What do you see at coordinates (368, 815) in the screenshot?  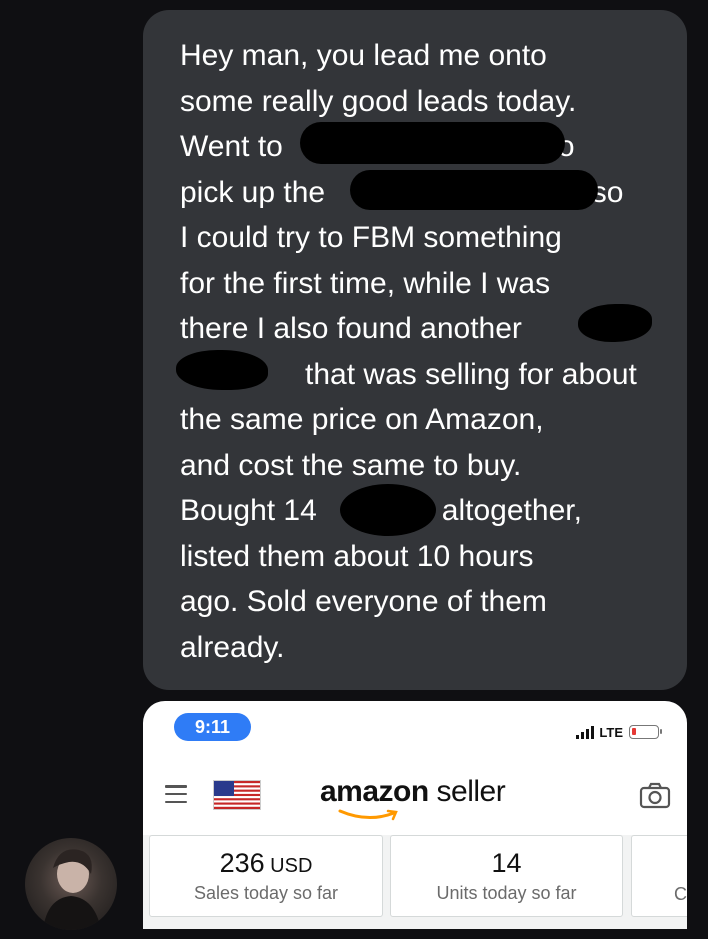 I see `amazon-smile-icon` at bounding box center [368, 815].